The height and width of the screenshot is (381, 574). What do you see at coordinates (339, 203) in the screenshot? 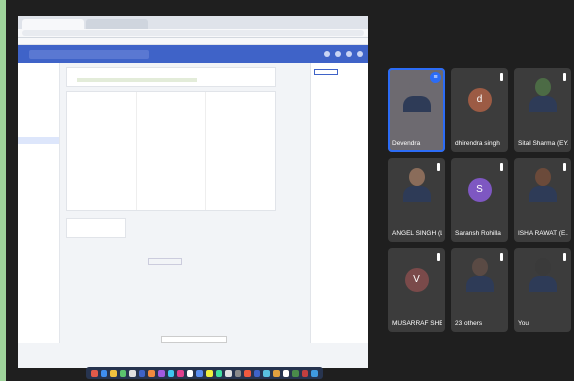
I see `activity-panel` at bounding box center [339, 203].